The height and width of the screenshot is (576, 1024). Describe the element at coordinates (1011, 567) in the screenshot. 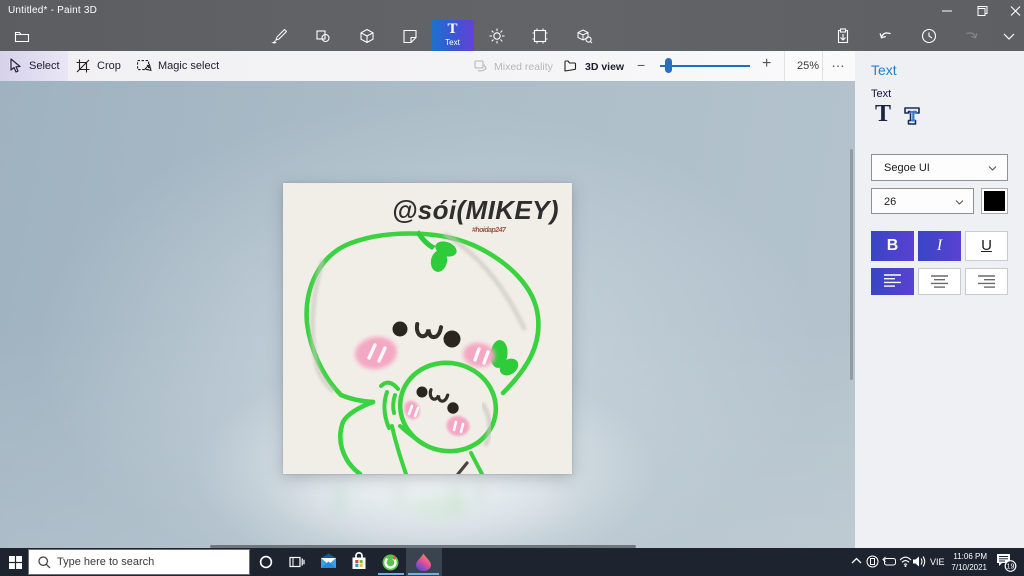

I see `svg-text: 19` at that location.